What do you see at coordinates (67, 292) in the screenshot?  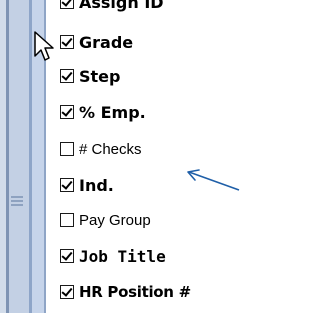 I see `checkbox-hr-position` at bounding box center [67, 292].